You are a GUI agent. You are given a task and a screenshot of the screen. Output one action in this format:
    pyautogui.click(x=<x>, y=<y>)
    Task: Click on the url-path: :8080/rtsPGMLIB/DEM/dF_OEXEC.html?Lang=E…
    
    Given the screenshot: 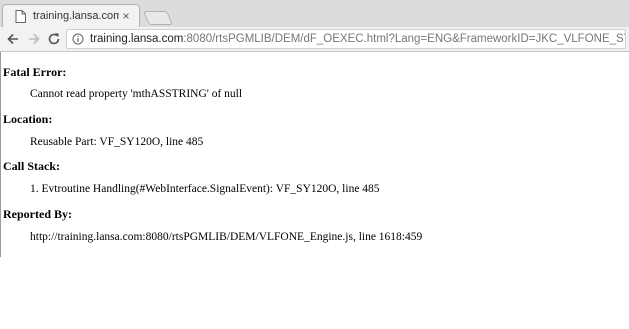 What is the action you would take?
    pyautogui.click(x=404, y=39)
    